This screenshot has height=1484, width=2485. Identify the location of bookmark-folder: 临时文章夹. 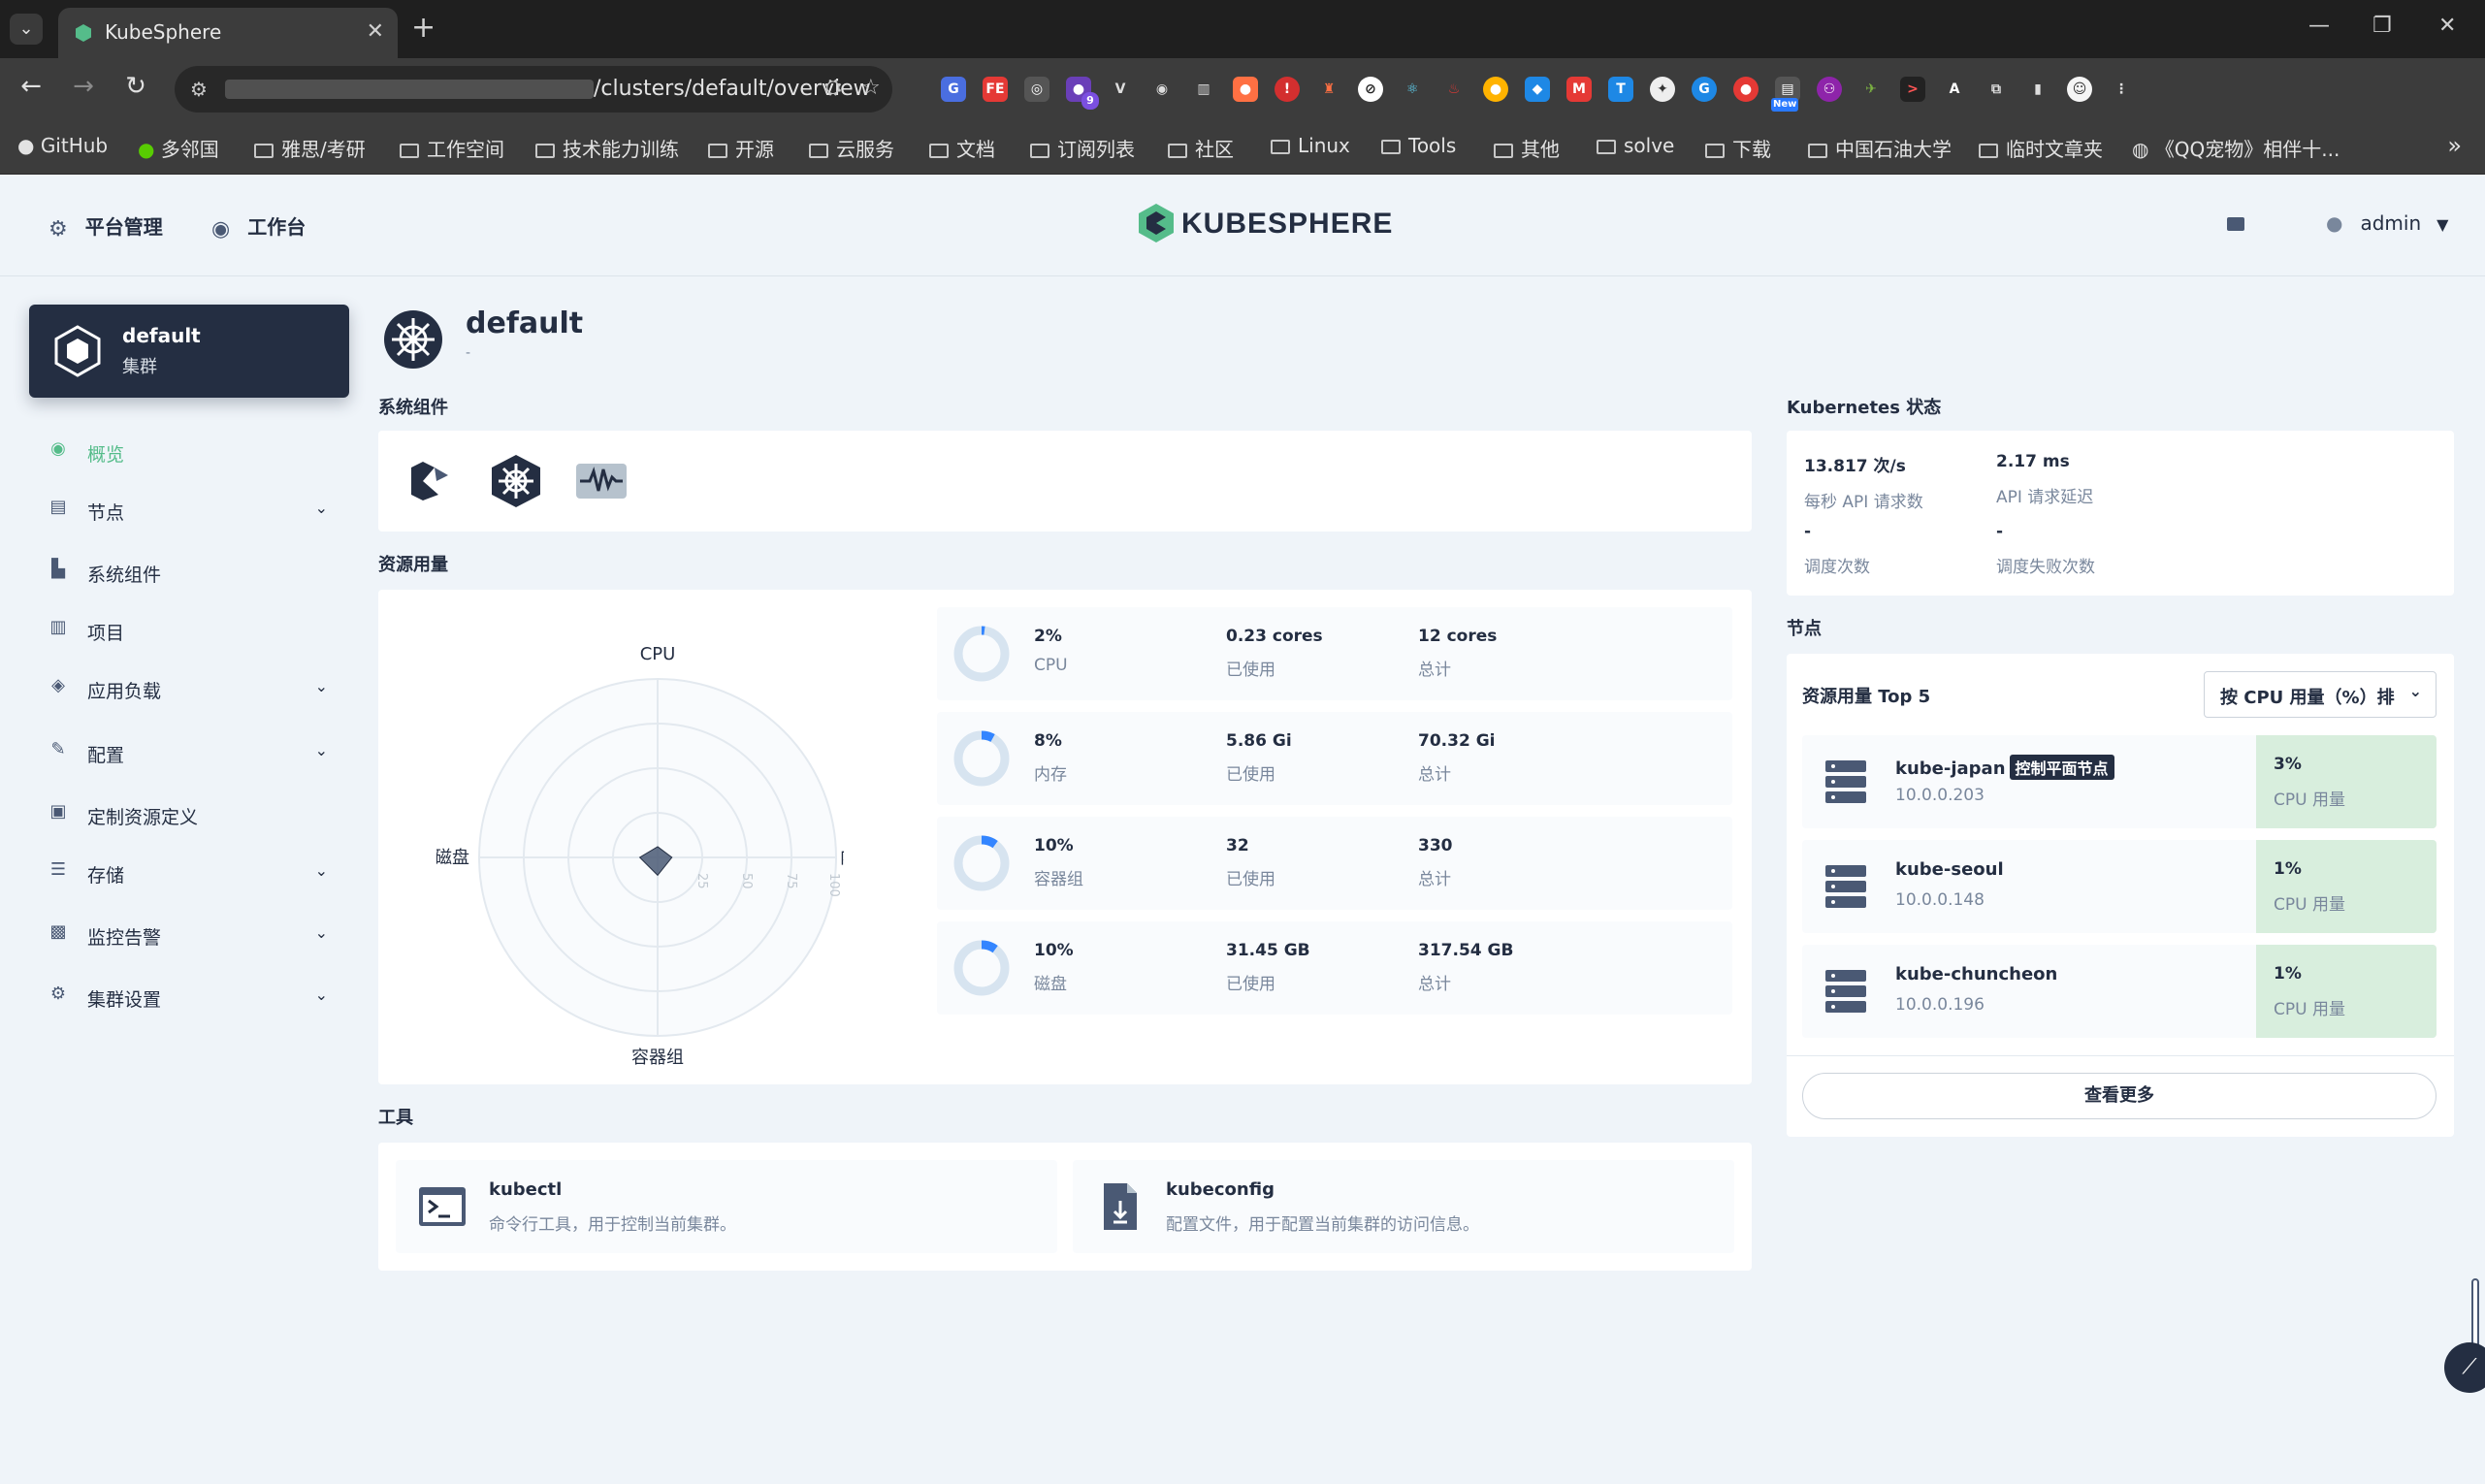
(2041, 148).